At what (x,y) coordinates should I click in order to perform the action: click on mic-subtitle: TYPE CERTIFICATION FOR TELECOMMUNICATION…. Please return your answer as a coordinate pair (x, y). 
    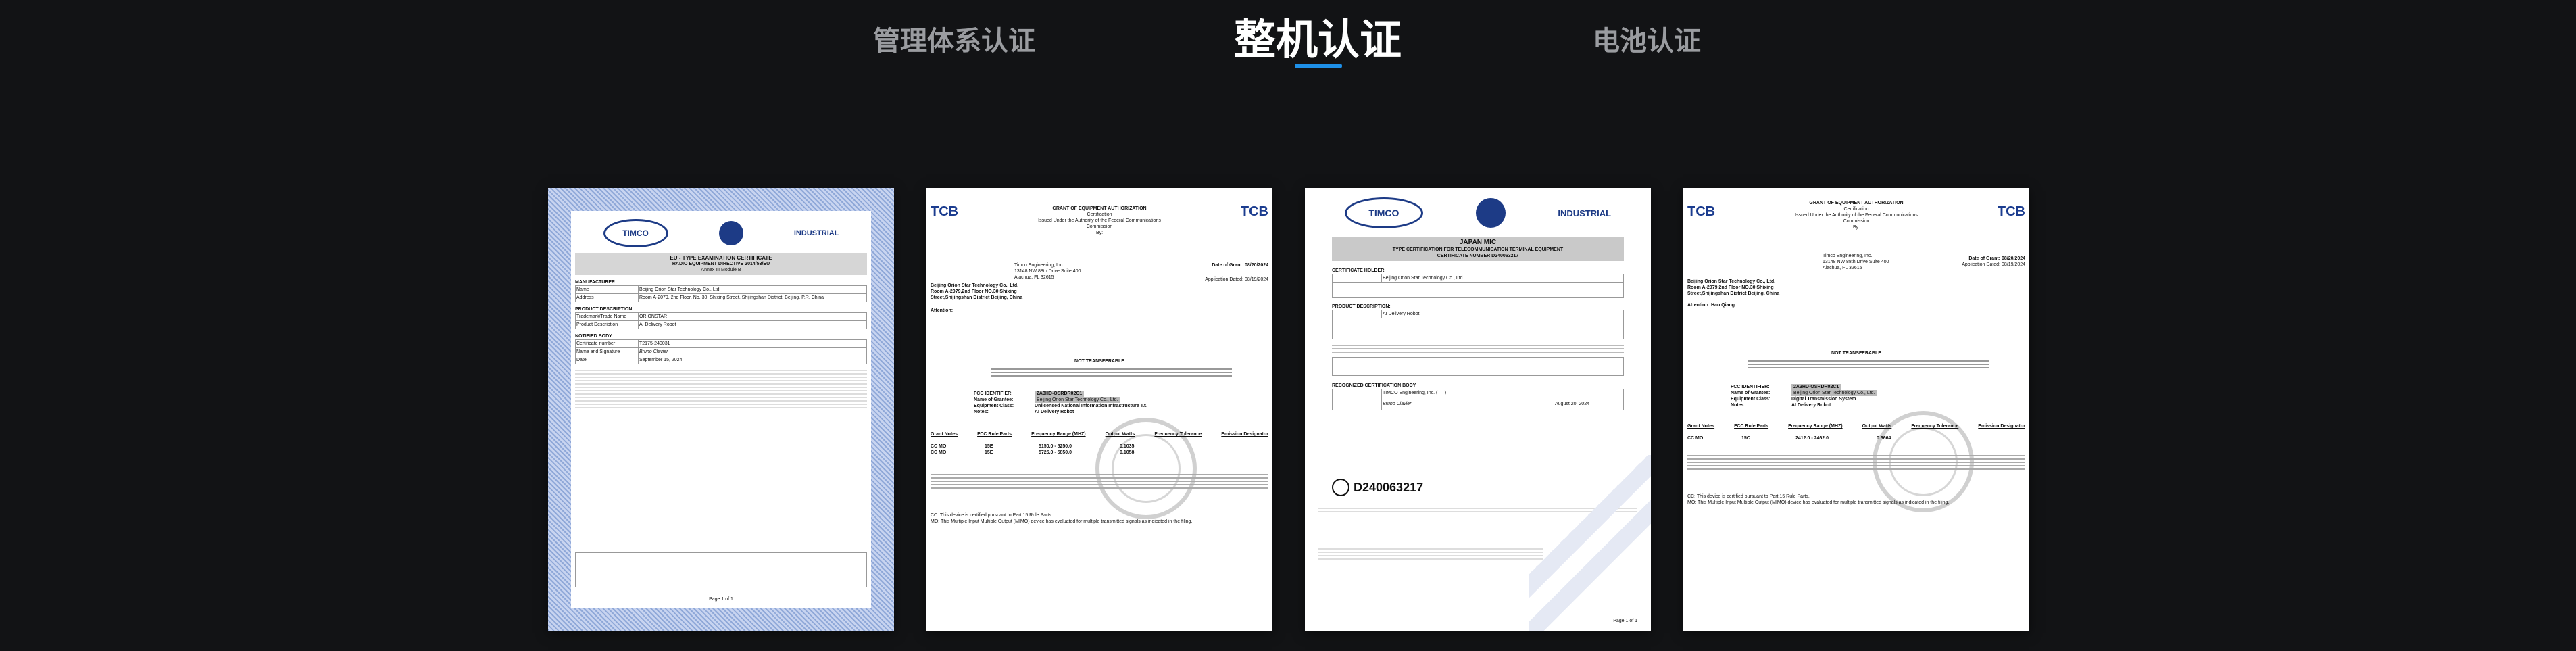
    Looking at the image, I should click on (1478, 249).